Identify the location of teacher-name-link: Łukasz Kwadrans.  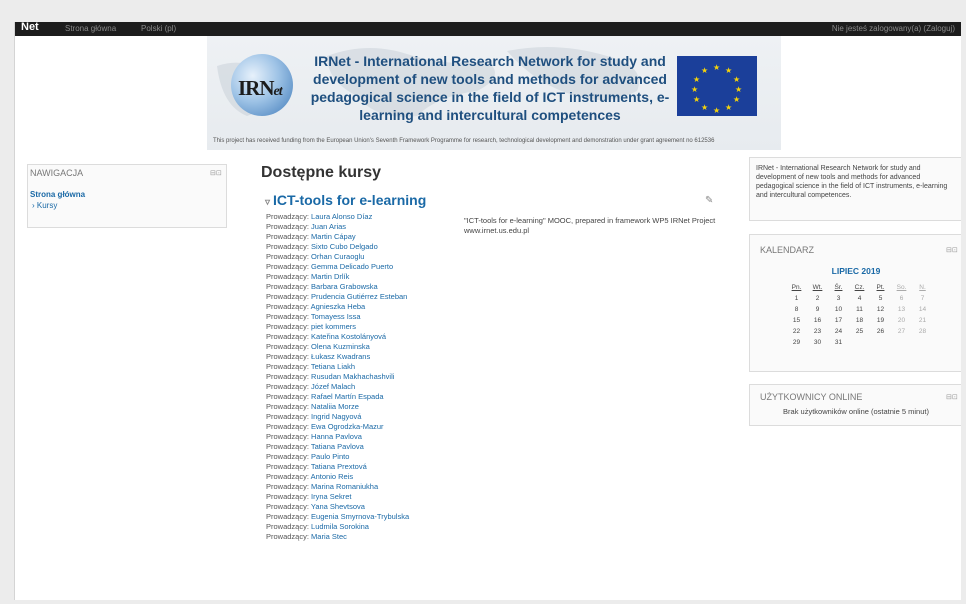
(340, 356).